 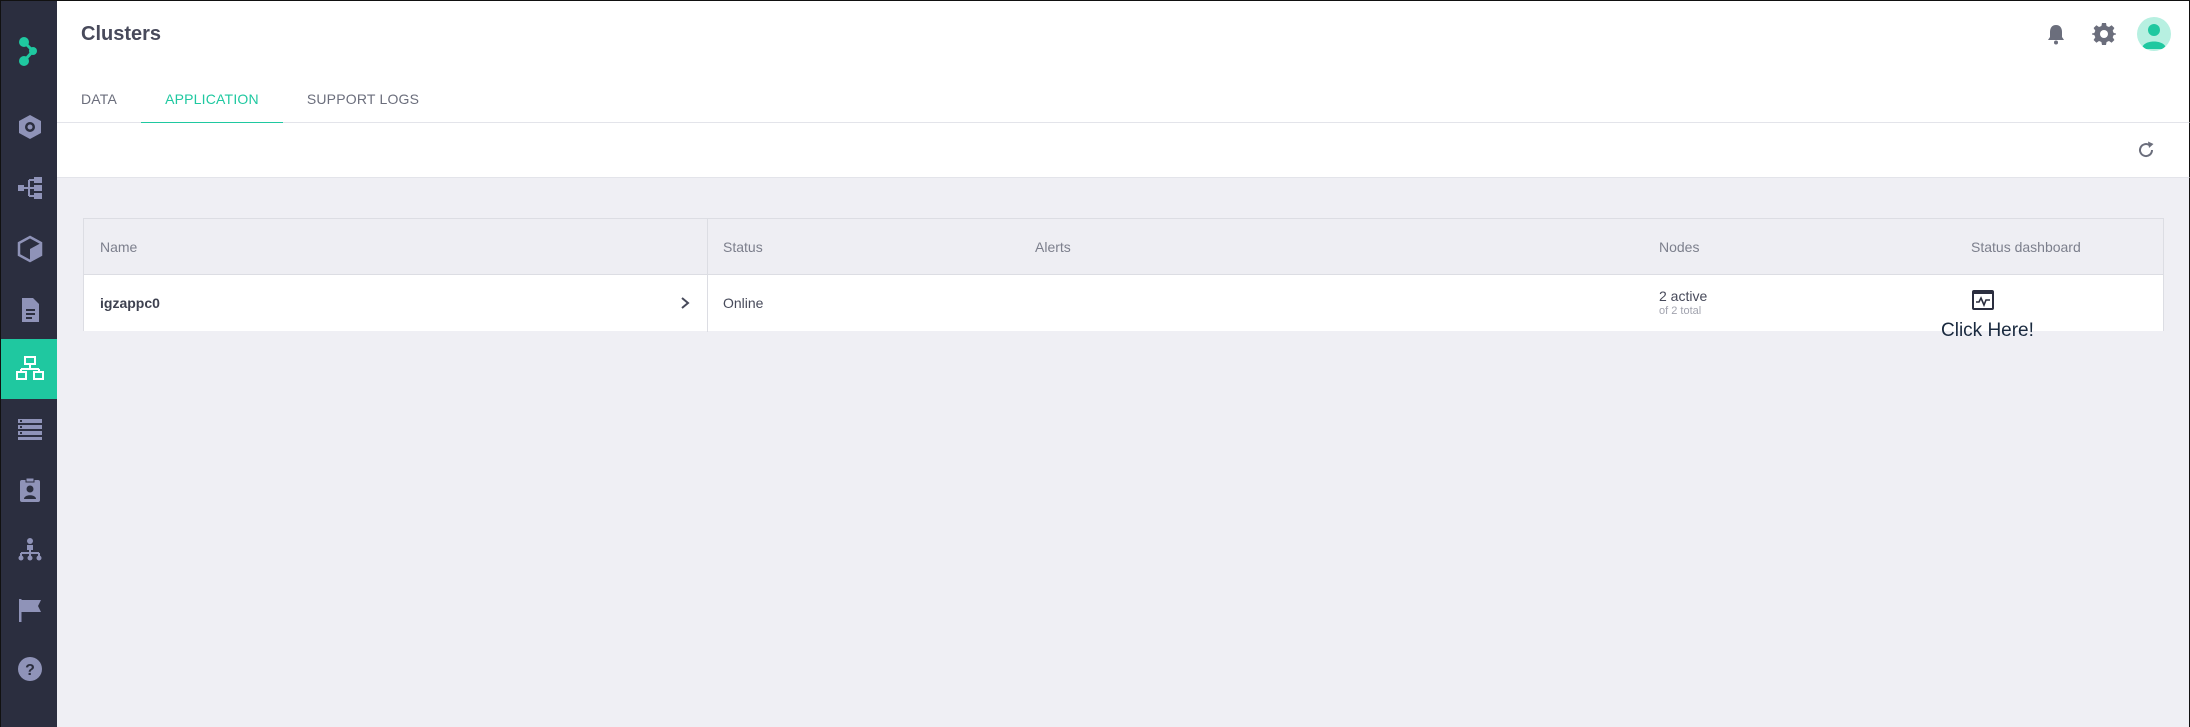 I want to click on chevron-right-icon, so click(x=685, y=303).